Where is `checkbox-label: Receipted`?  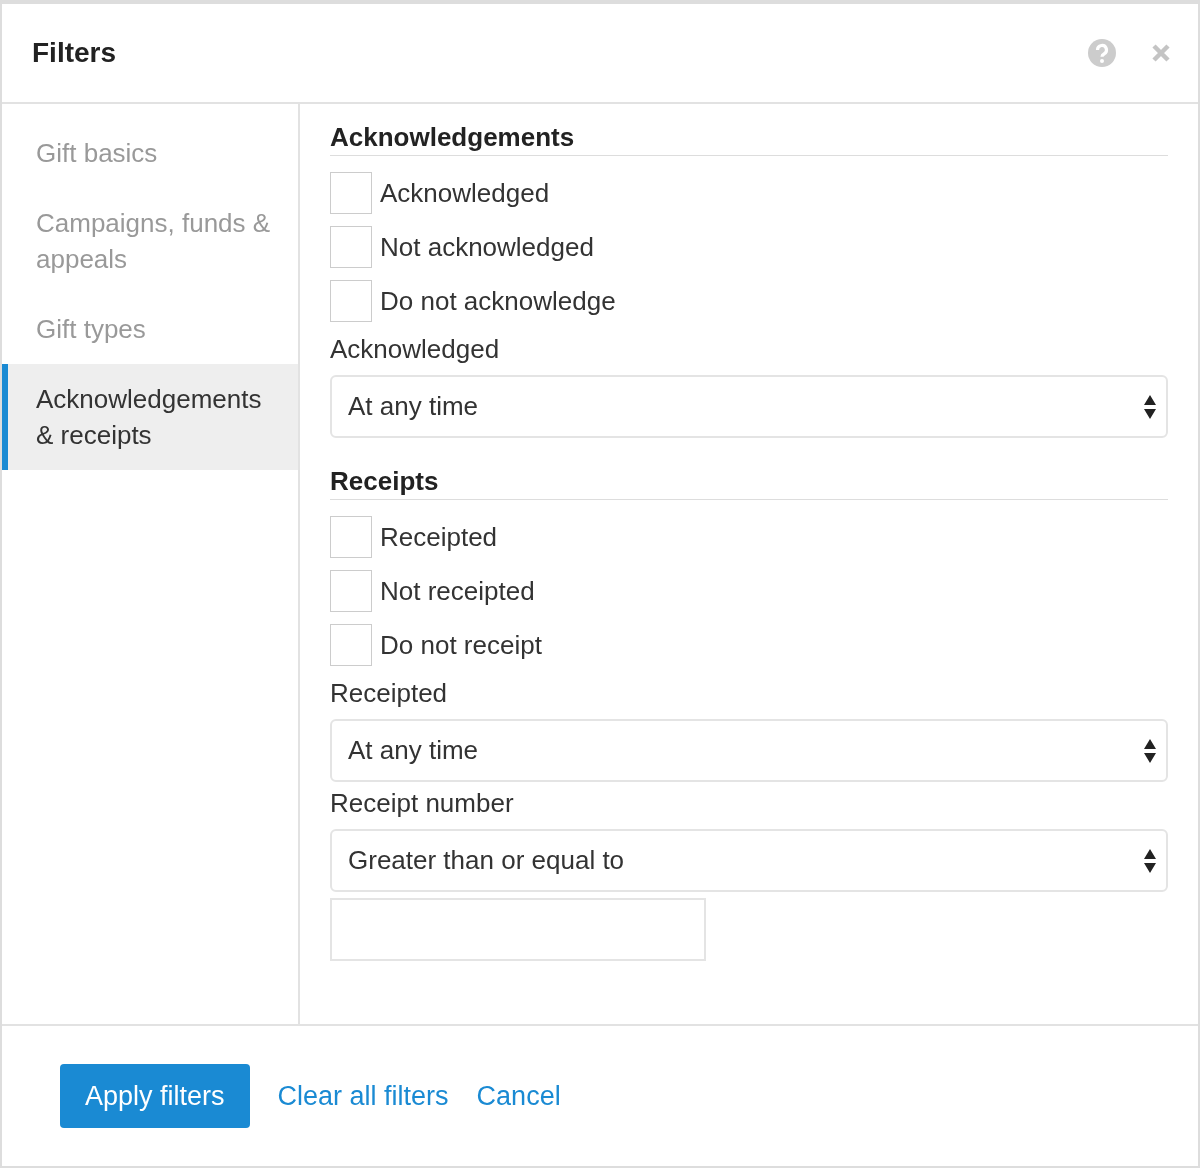
checkbox-label: Receipted is located at coordinates (439, 537).